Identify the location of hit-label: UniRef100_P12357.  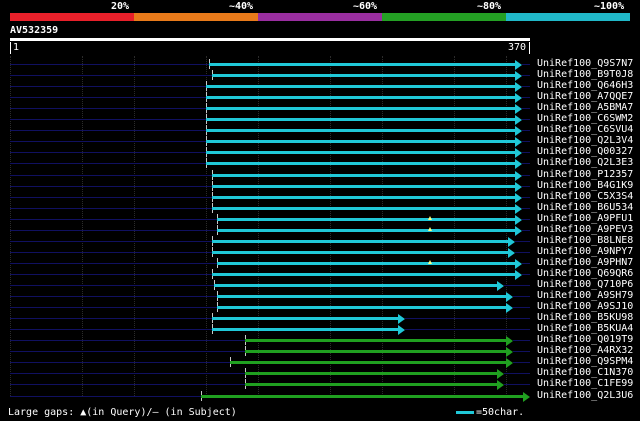
(585, 174).